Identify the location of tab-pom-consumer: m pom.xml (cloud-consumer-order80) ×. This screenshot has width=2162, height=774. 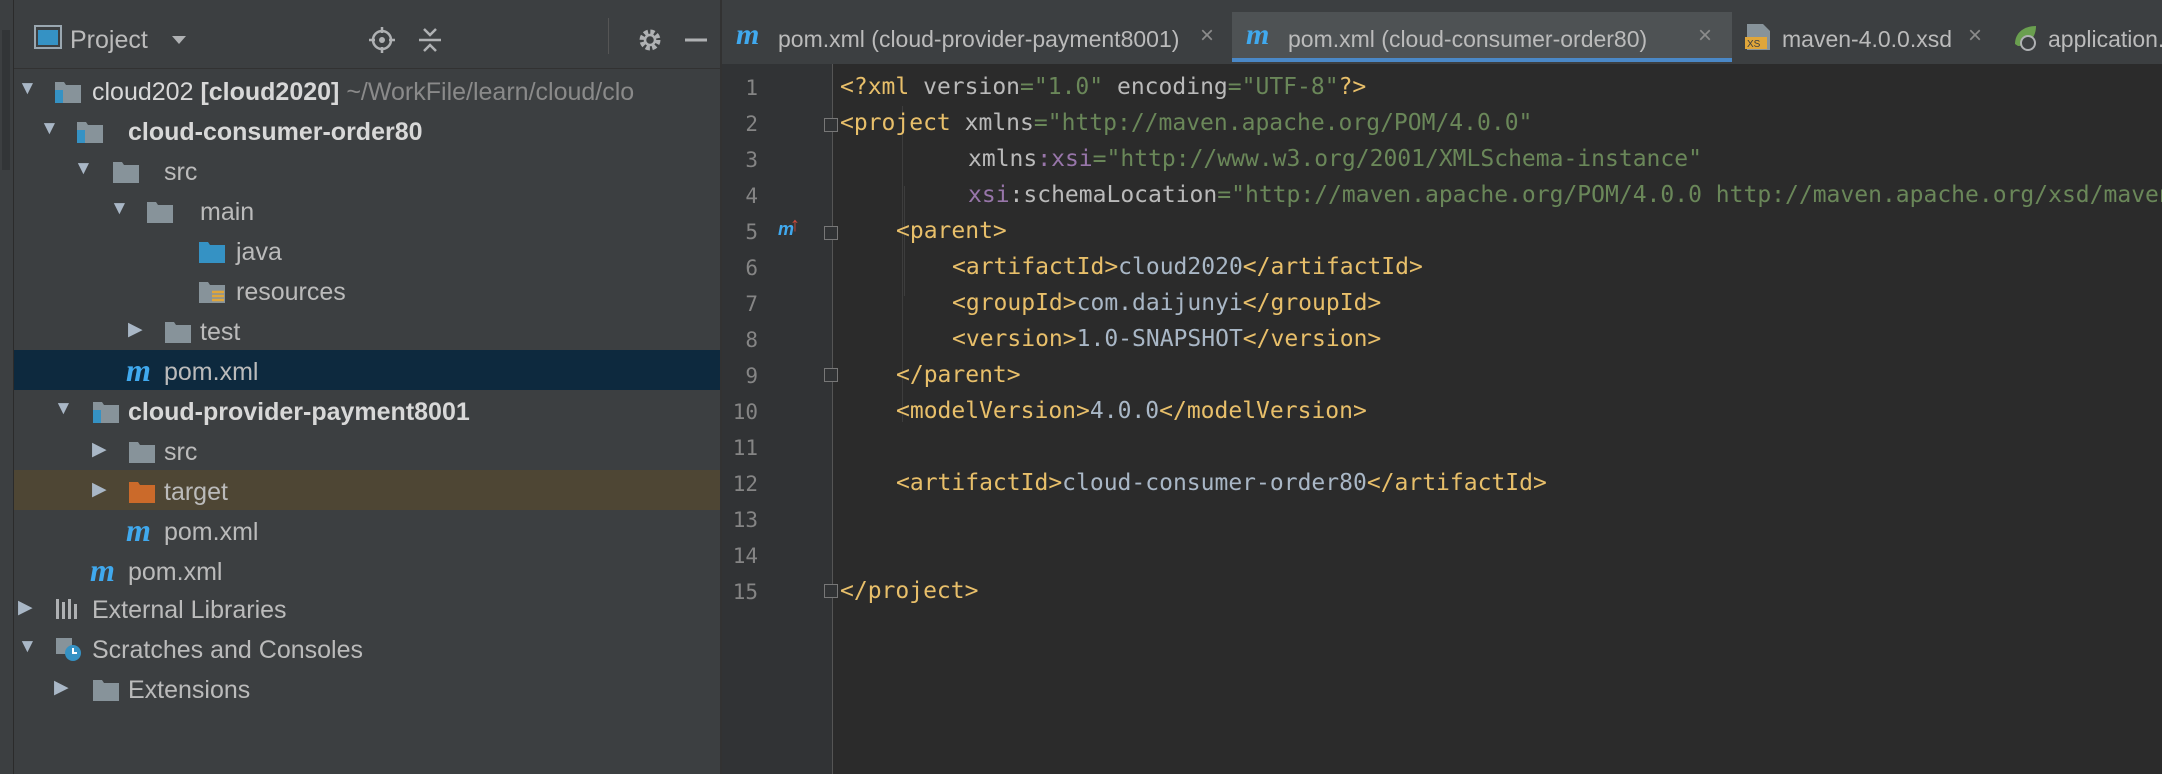
(1482, 37).